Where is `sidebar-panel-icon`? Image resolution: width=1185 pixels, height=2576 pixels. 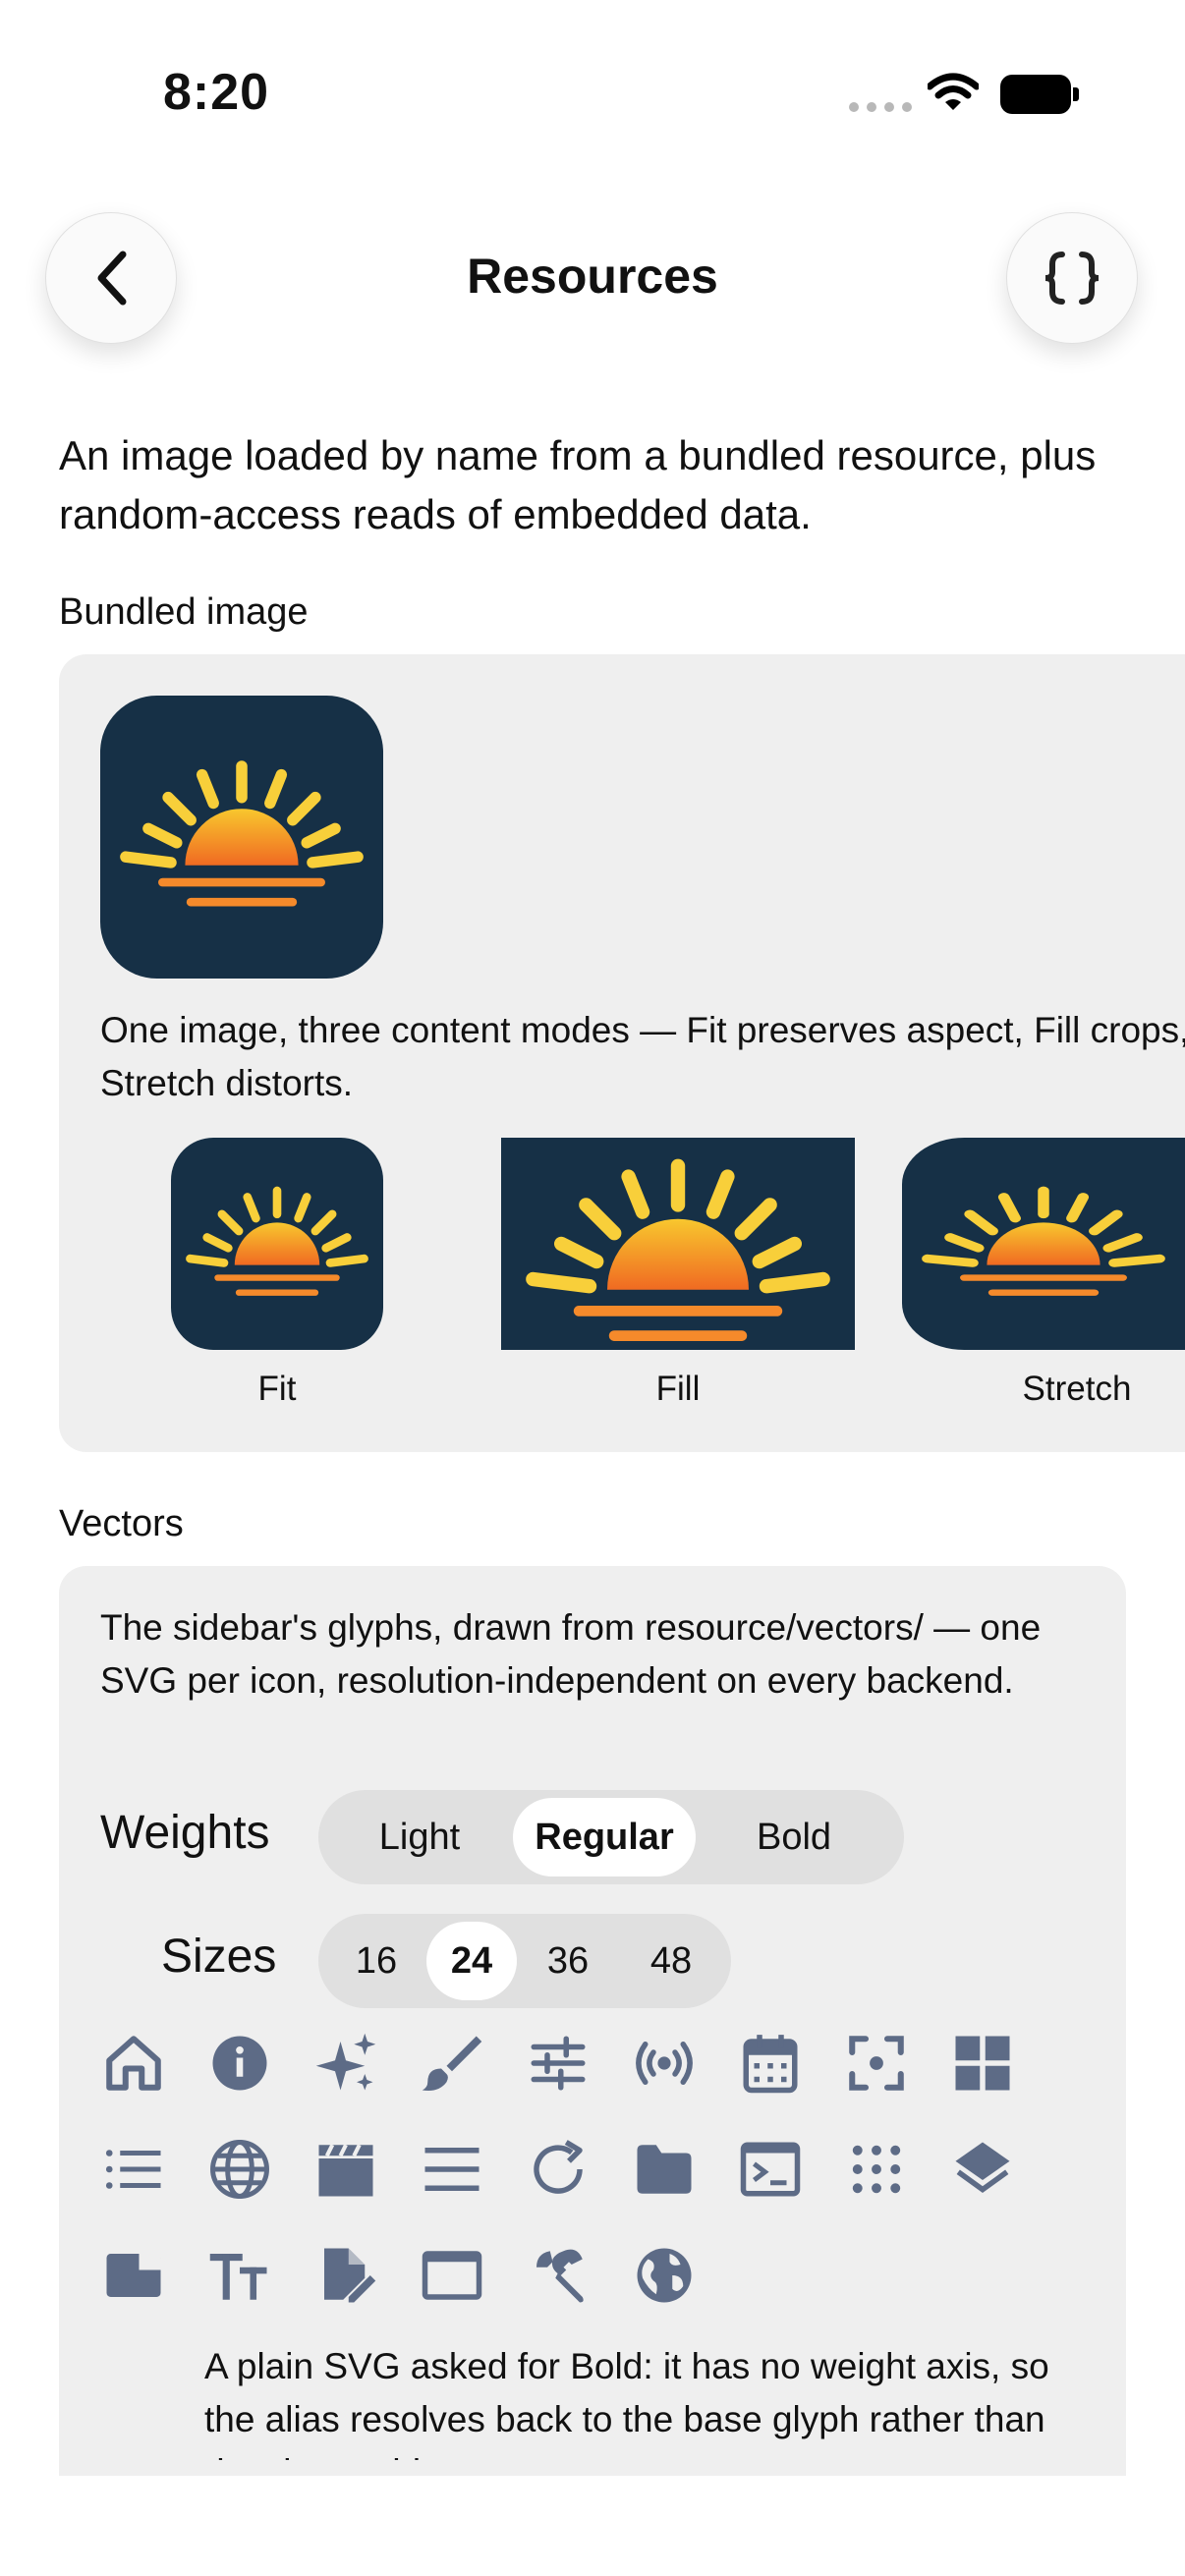
sidebar-panel-icon is located at coordinates (134, 2275).